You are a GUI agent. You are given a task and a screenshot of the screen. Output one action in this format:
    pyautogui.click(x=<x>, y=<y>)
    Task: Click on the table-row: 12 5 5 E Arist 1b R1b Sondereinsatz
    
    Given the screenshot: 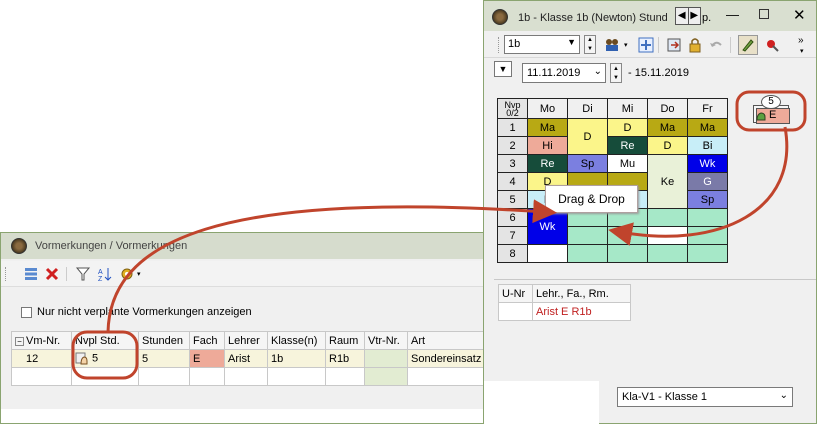 What is the action you would take?
    pyautogui.click(x=249, y=358)
    